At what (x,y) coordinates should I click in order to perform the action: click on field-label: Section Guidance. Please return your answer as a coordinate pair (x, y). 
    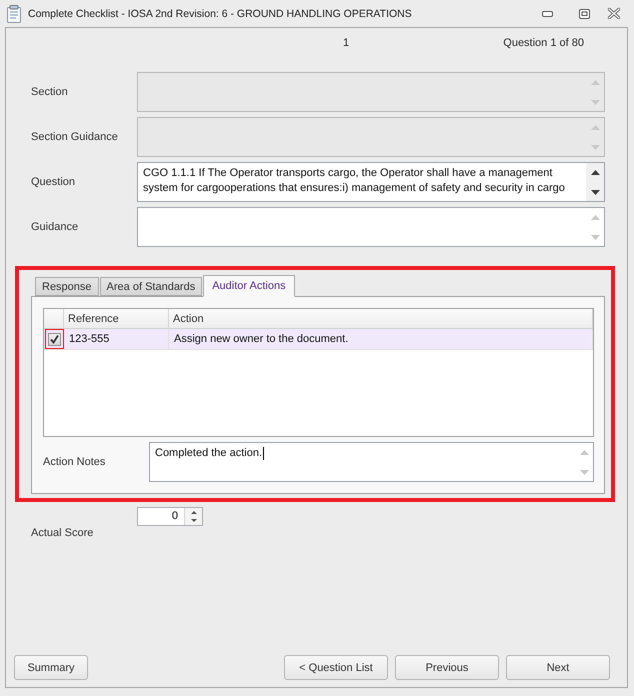
    Looking at the image, I should click on (74, 137).